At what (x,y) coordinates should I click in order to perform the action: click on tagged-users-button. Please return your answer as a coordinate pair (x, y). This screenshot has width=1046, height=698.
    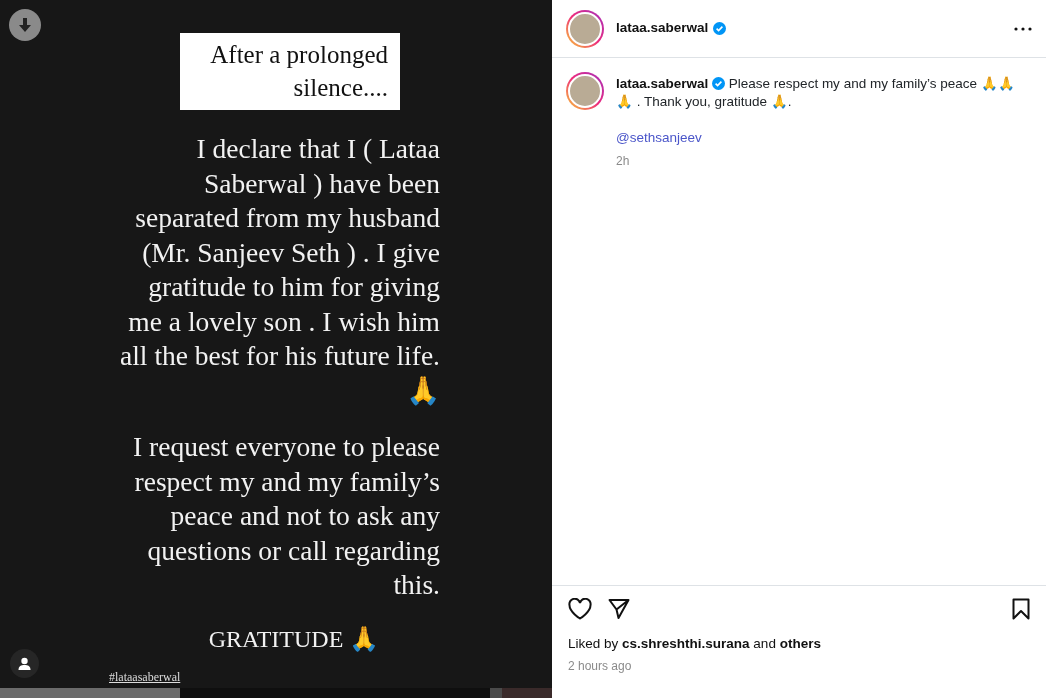
    Looking at the image, I should click on (24, 663).